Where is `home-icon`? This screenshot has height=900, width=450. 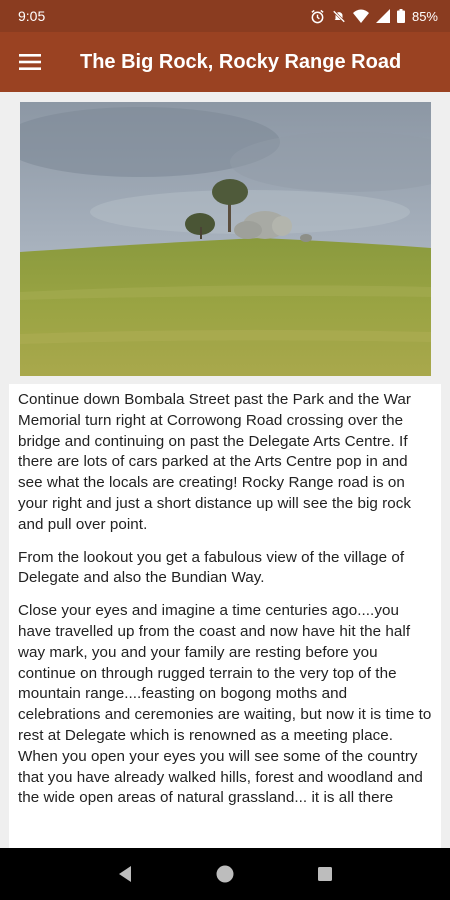 home-icon is located at coordinates (225, 874).